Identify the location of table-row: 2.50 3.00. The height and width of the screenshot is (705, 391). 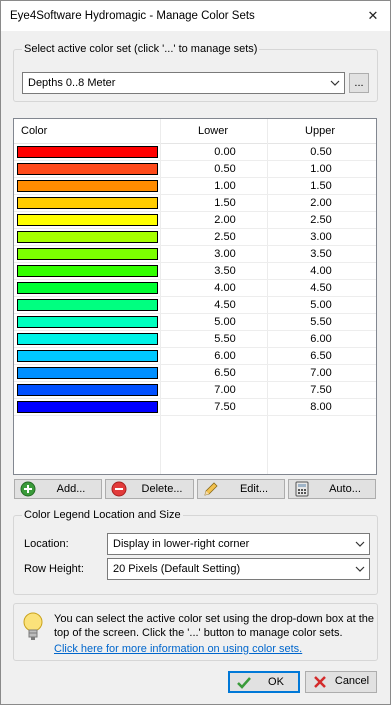
(195, 237).